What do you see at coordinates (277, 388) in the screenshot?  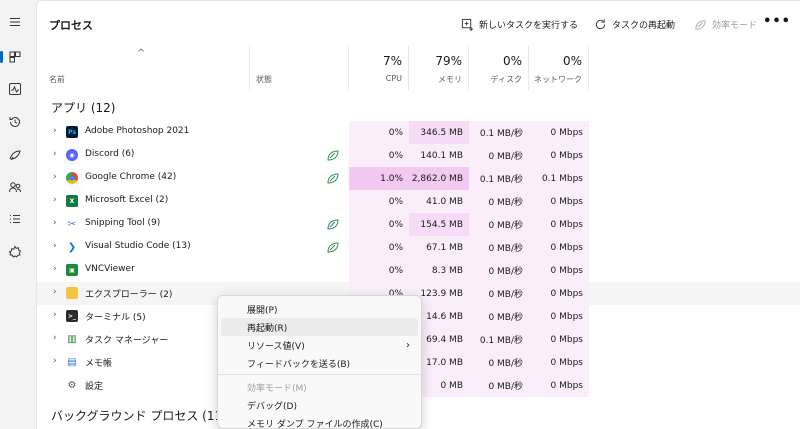 I see `menu-item-label: 効率モード(M)` at bounding box center [277, 388].